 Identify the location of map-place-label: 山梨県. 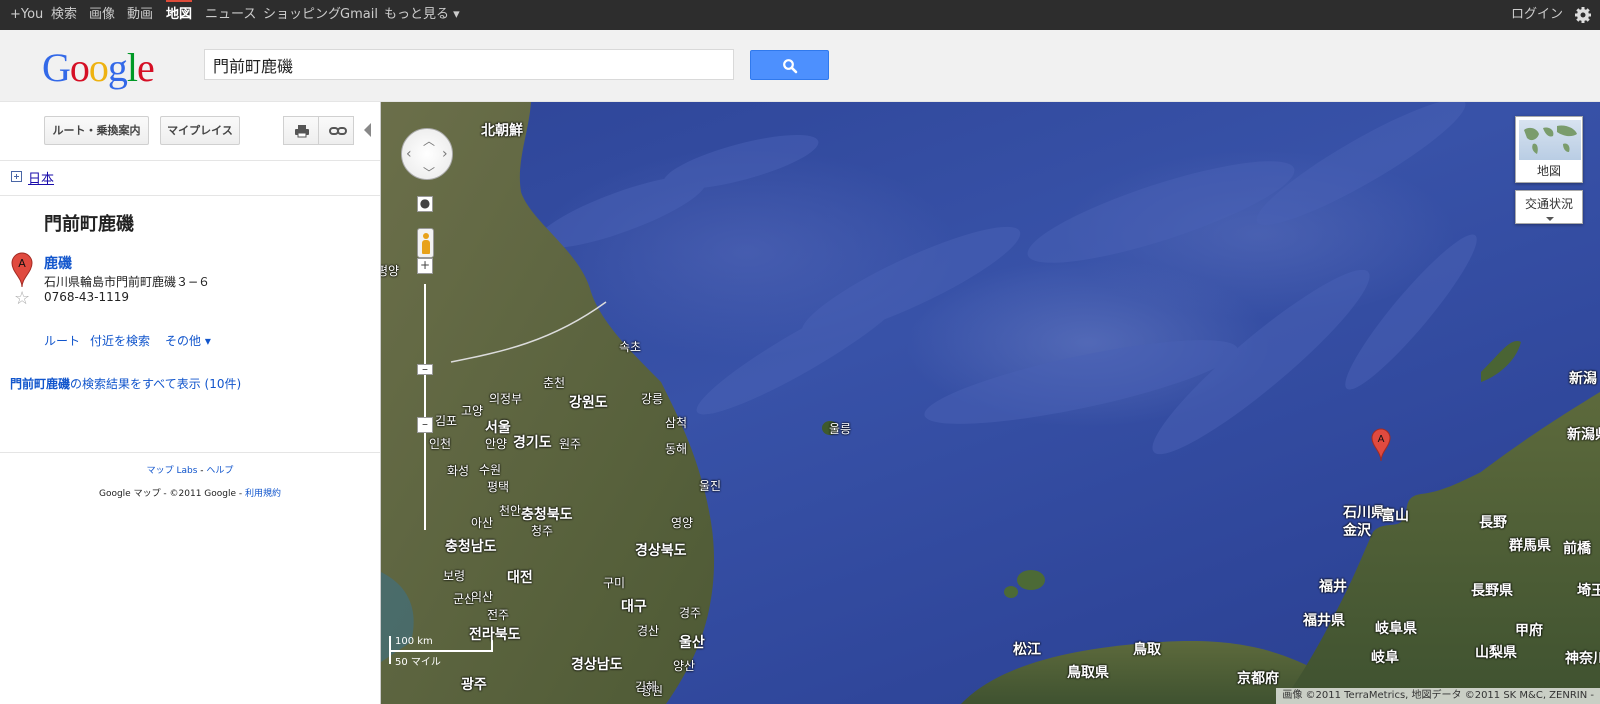
(1496, 653).